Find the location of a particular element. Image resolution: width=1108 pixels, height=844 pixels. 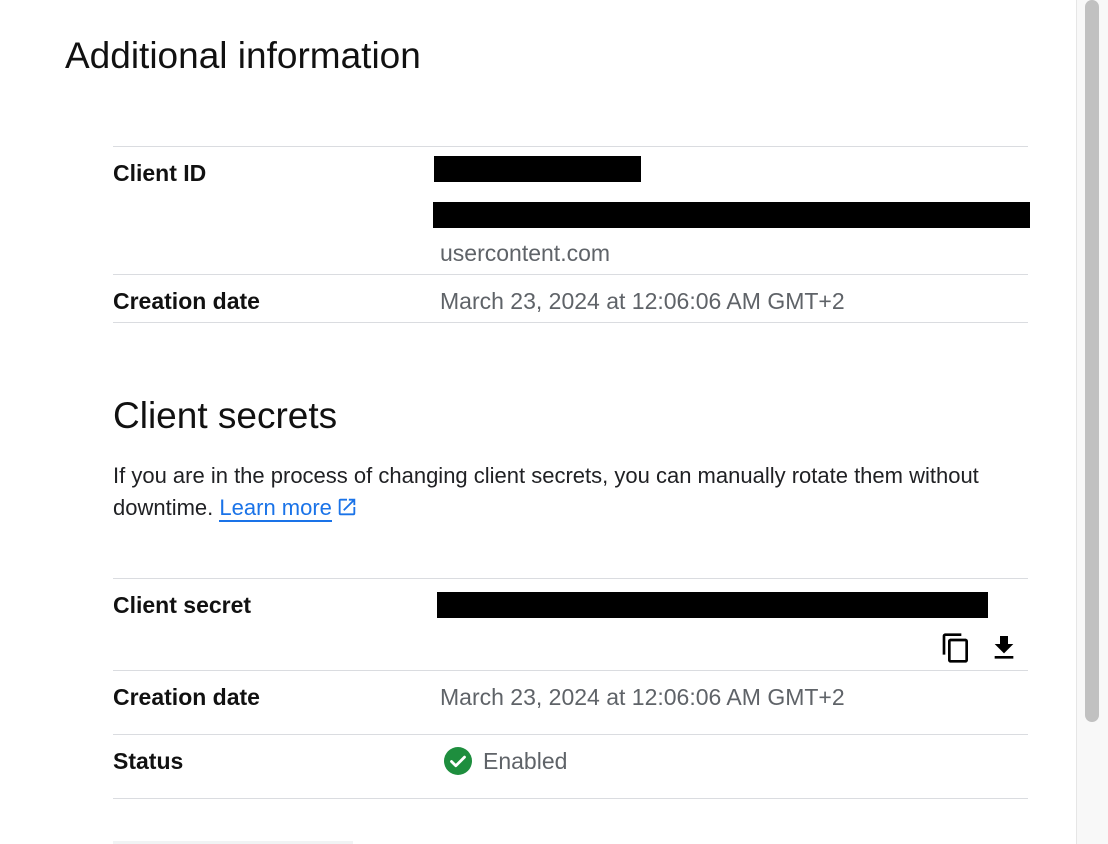

client-secret-label: Client secret is located at coordinates (182, 605).